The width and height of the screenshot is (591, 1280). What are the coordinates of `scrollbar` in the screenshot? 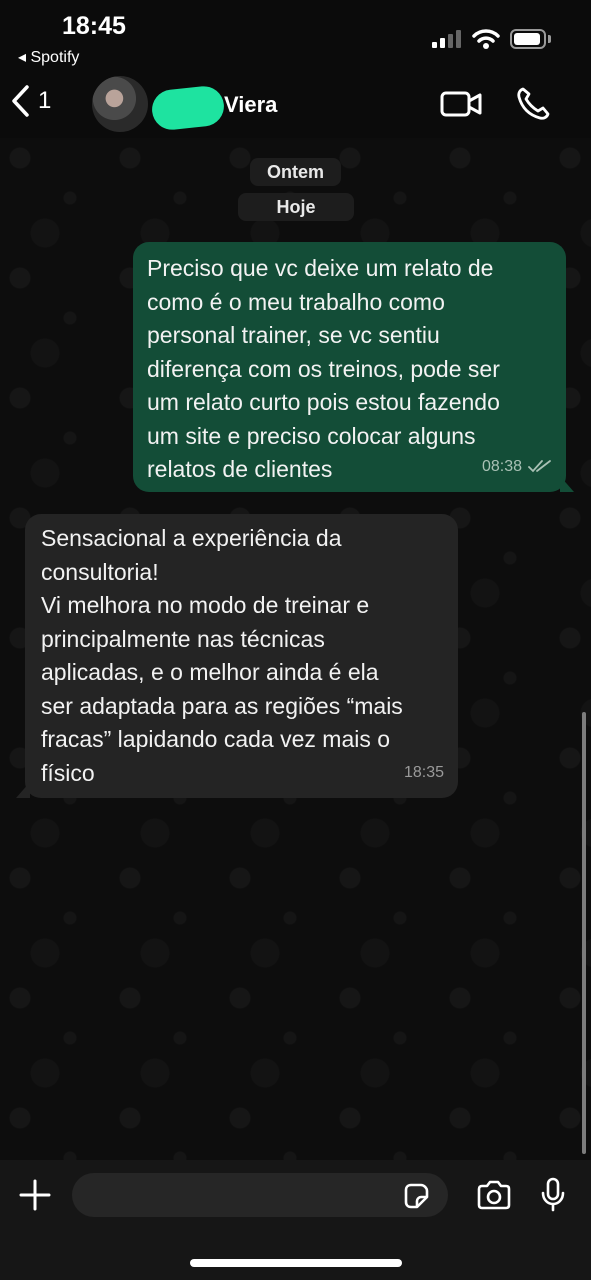 It's located at (584, 933).